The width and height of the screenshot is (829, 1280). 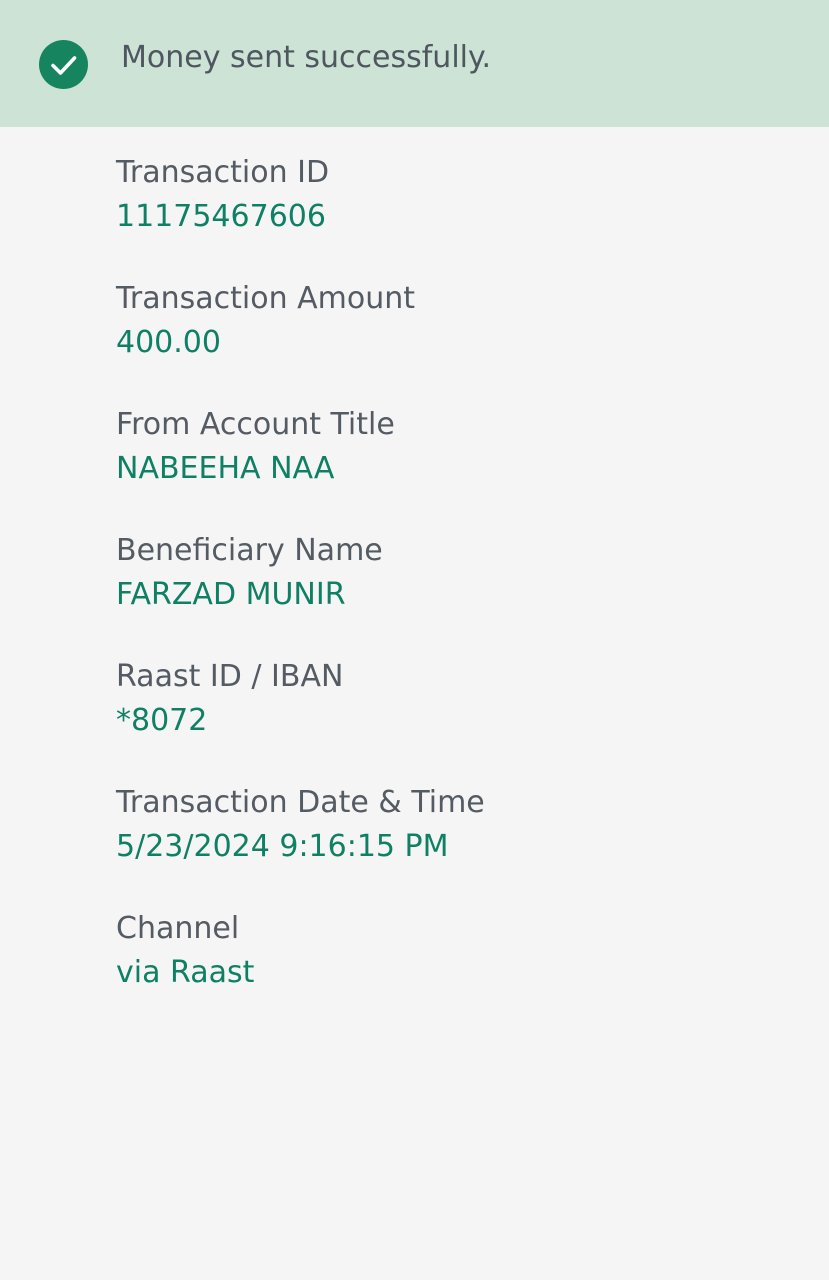 I want to click on transaction-amount-value: 400.00, so click(x=168, y=342).